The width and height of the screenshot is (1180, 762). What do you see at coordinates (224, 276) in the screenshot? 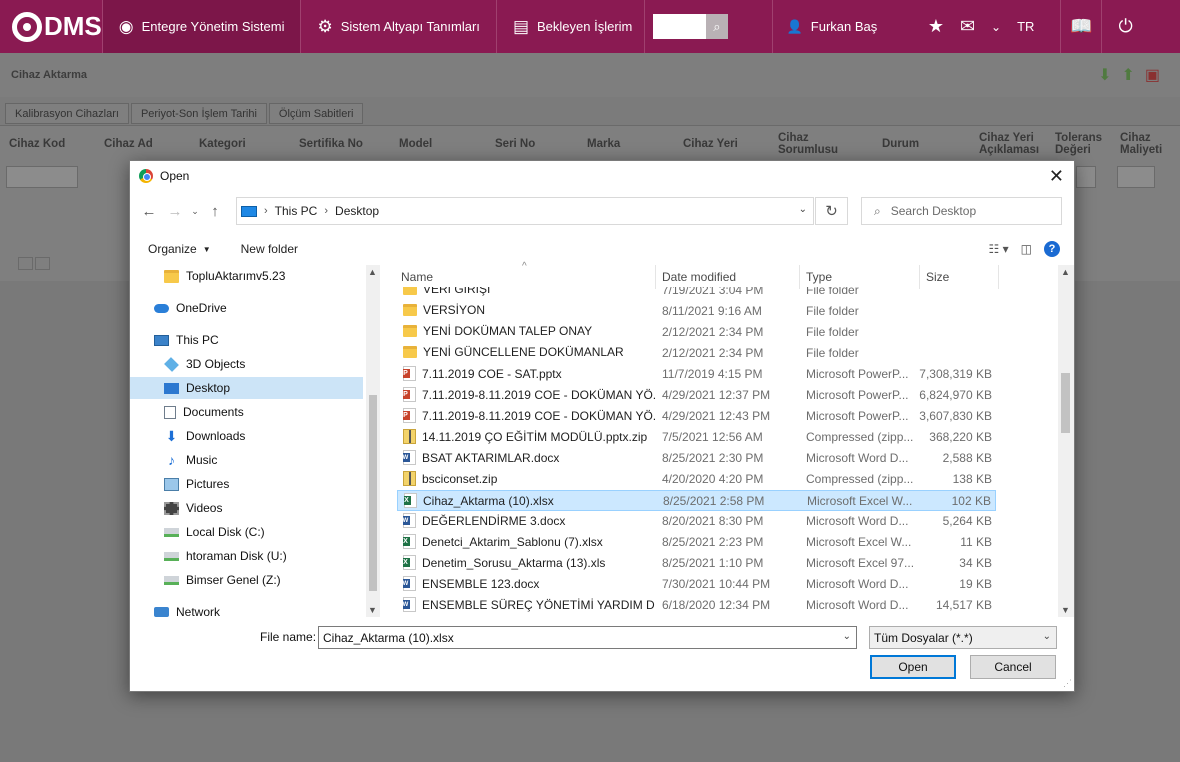
I see `sidebar-item-toplu-aktarim: TopluAktarımv5.23` at bounding box center [224, 276].